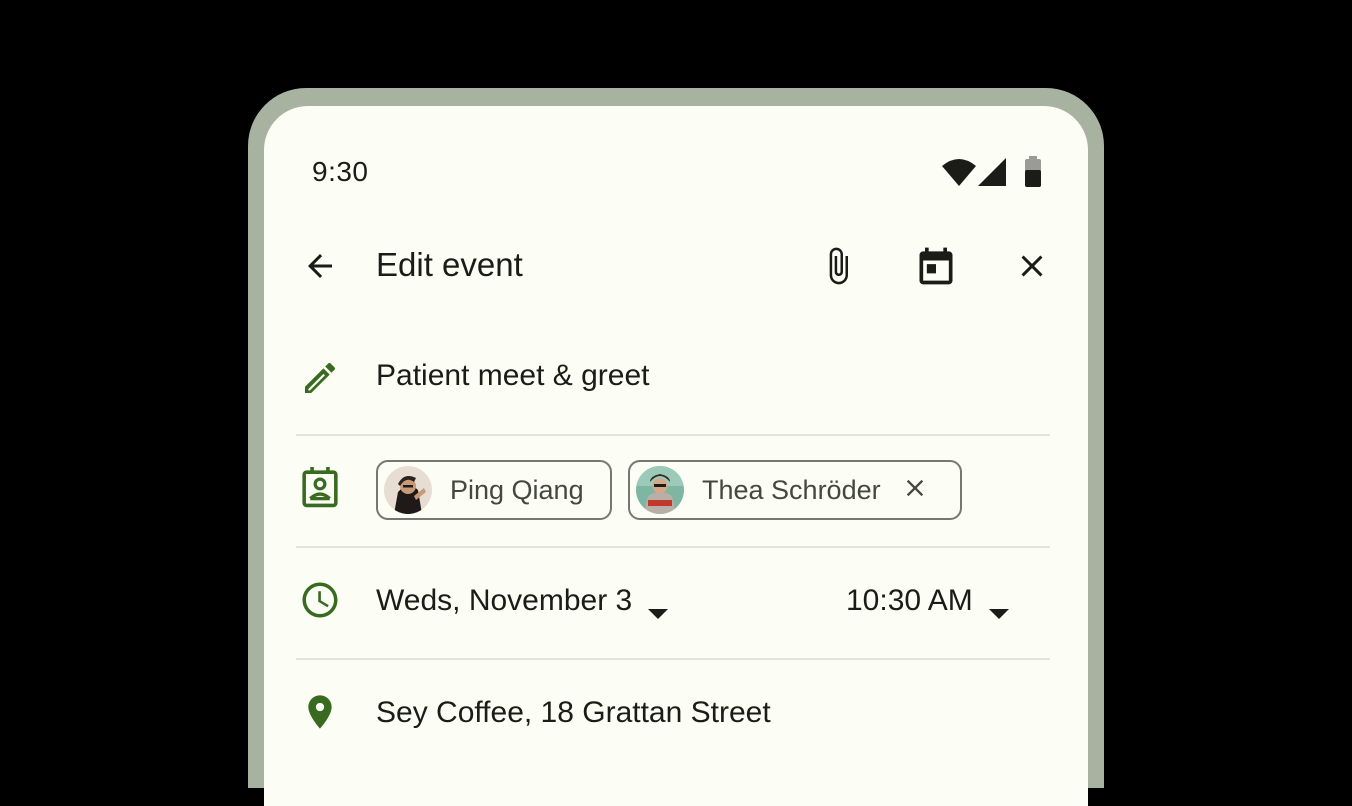  What do you see at coordinates (573, 713) in the screenshot?
I see `location-field: Sey Coffee, 18 Grattan Street` at bounding box center [573, 713].